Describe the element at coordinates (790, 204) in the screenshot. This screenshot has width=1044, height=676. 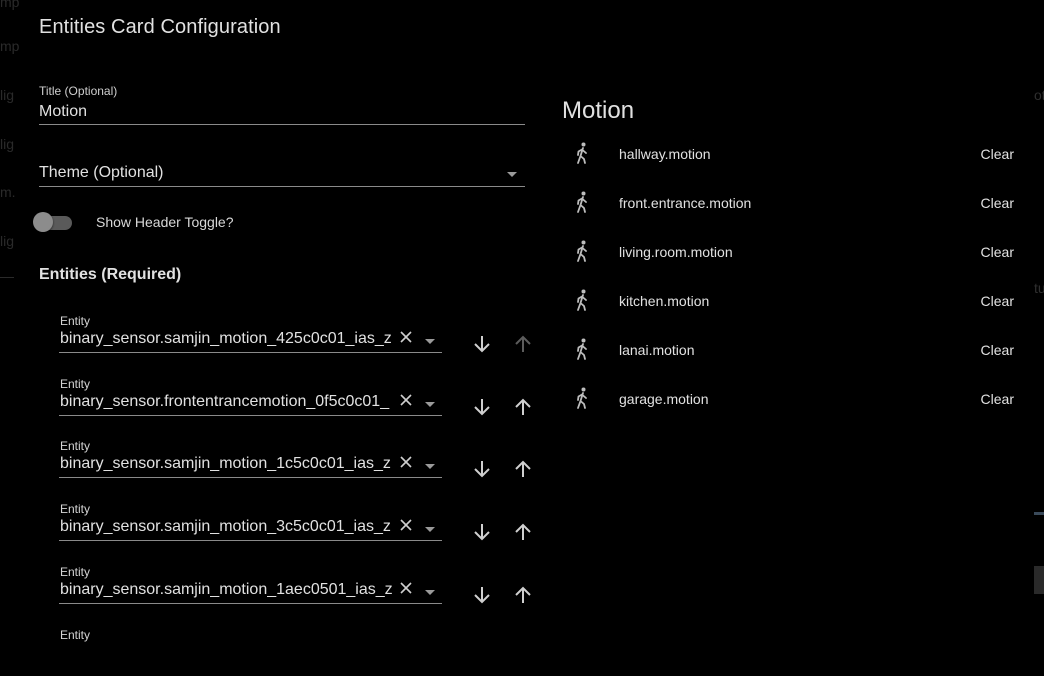
I see `preview-entity-row: front.entrance.motion Clear` at that location.